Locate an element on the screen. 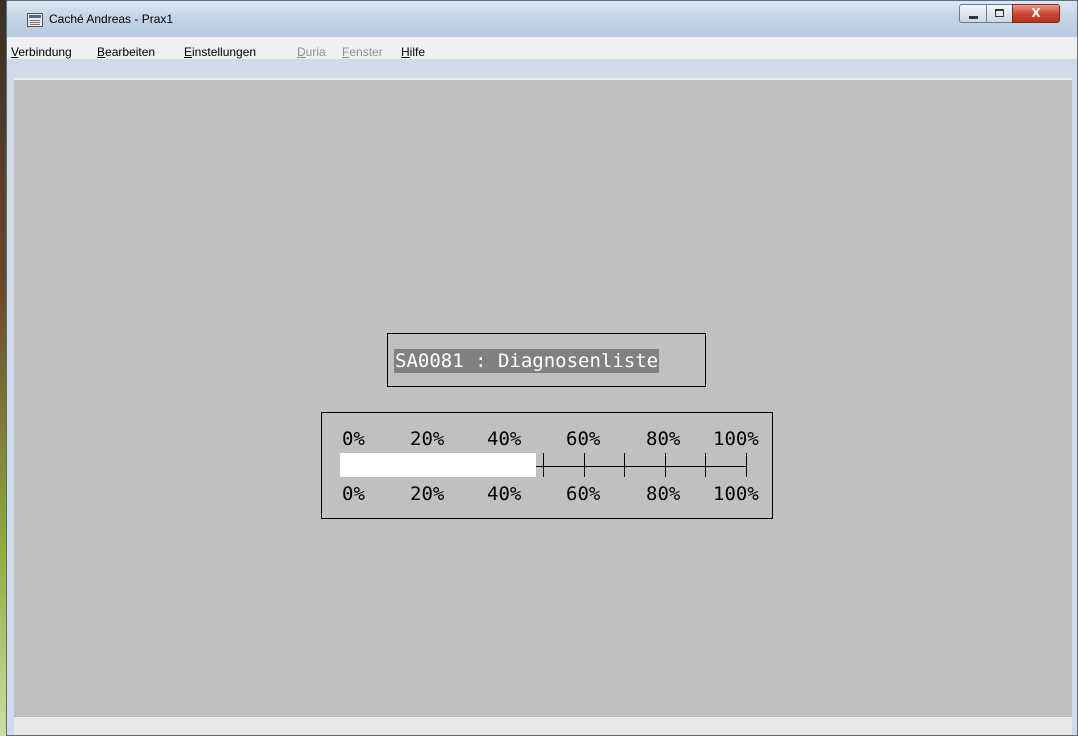  title-bar: Caché Andreas - Prax1 X is located at coordinates (542, 19).